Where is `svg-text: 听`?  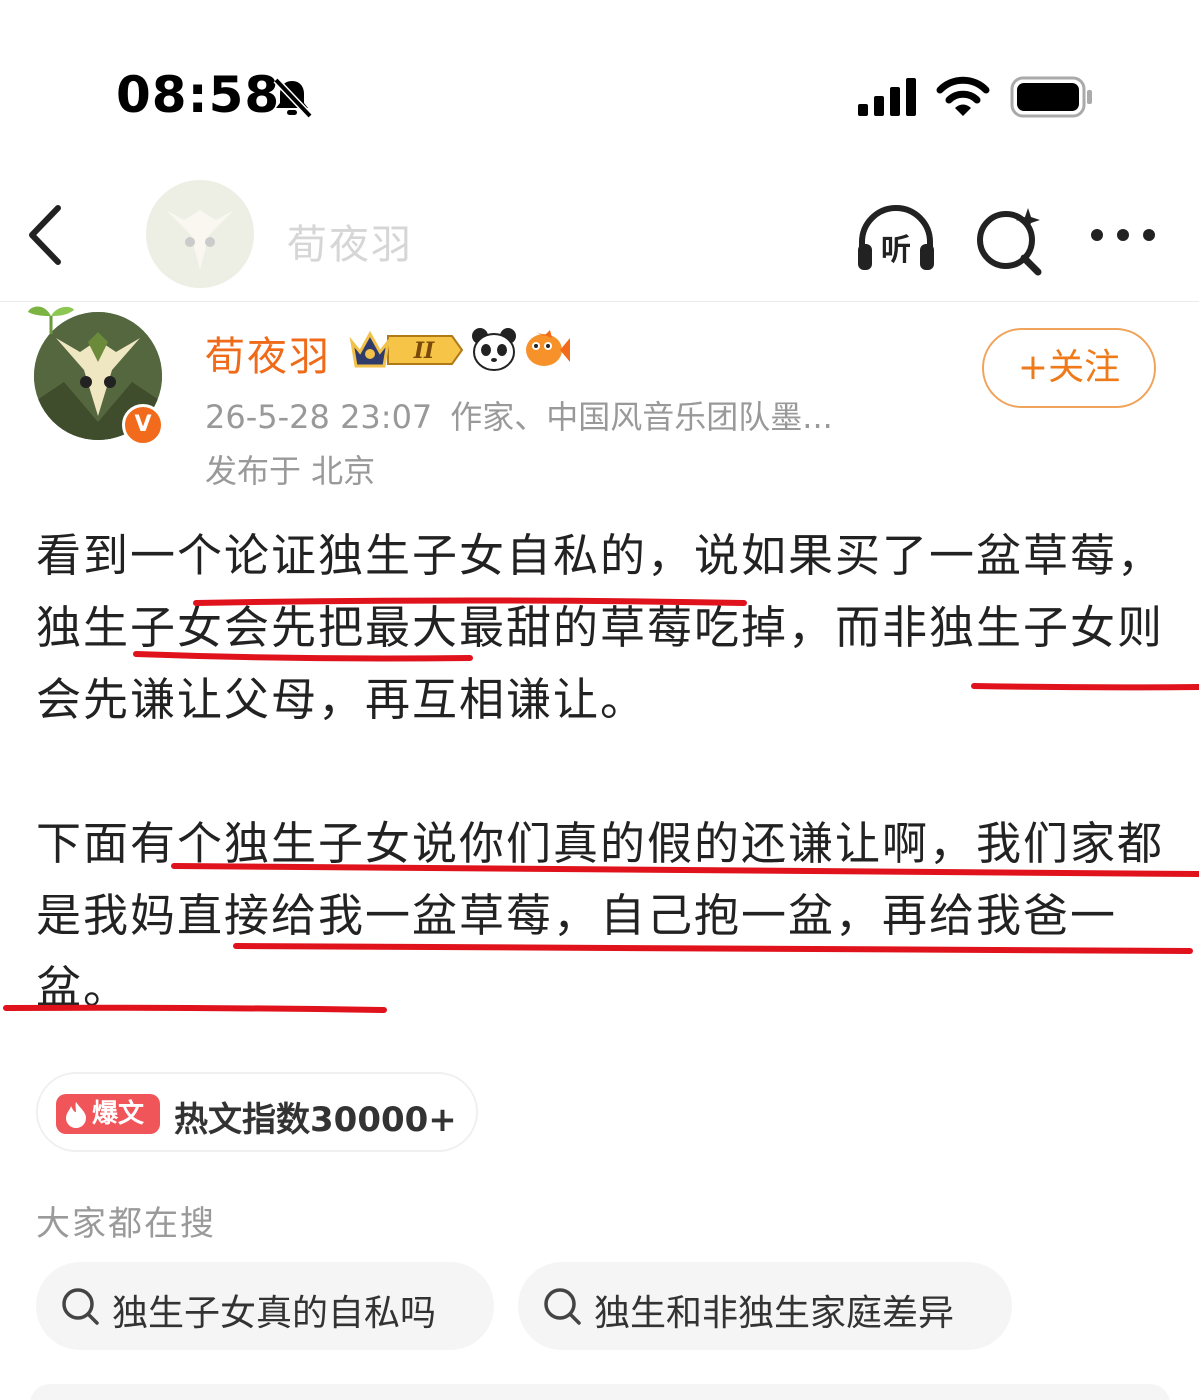
svg-text: 听 is located at coordinates (896, 250).